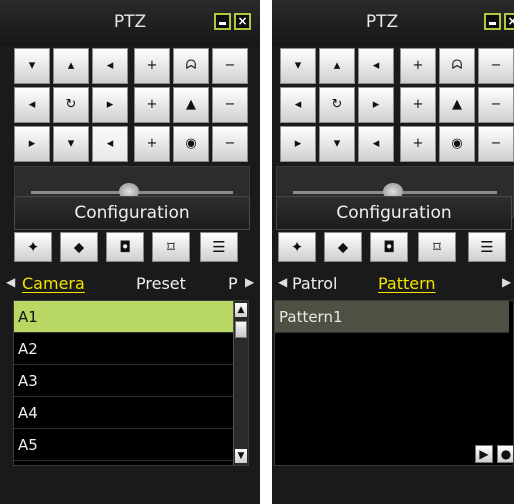 Image resolution: width=514 pixels, height=504 pixels. What do you see at coordinates (484, 454) in the screenshot?
I see `play-pattern-button: ▶` at bounding box center [484, 454].